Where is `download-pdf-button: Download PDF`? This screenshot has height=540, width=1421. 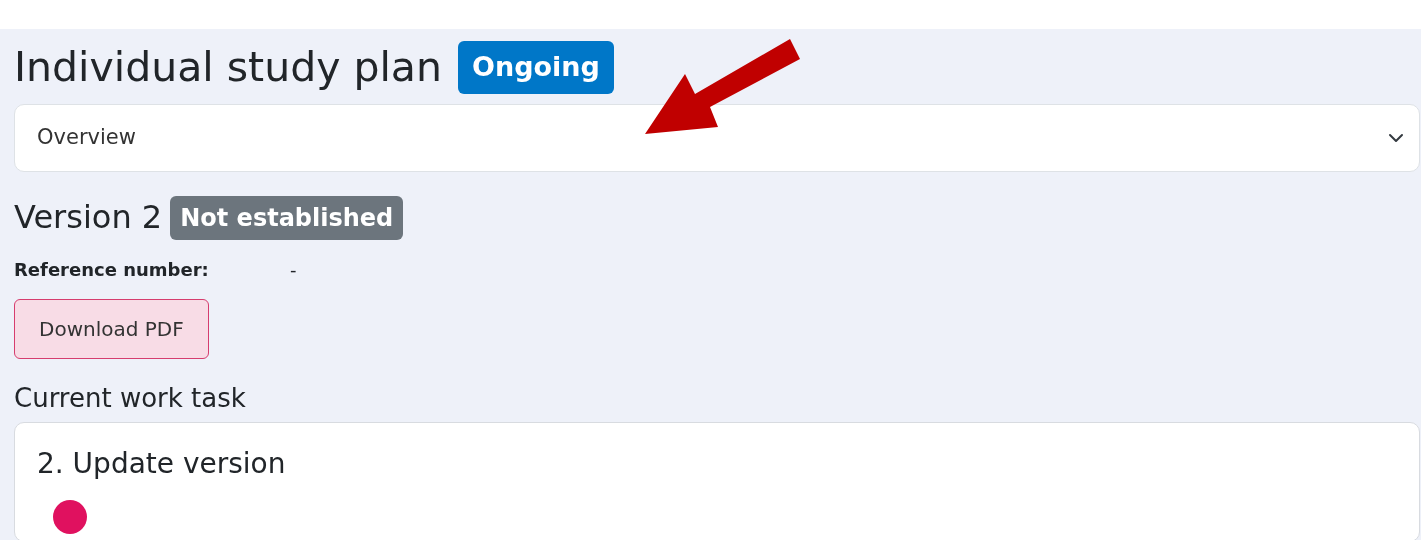 download-pdf-button: Download PDF is located at coordinates (111, 328).